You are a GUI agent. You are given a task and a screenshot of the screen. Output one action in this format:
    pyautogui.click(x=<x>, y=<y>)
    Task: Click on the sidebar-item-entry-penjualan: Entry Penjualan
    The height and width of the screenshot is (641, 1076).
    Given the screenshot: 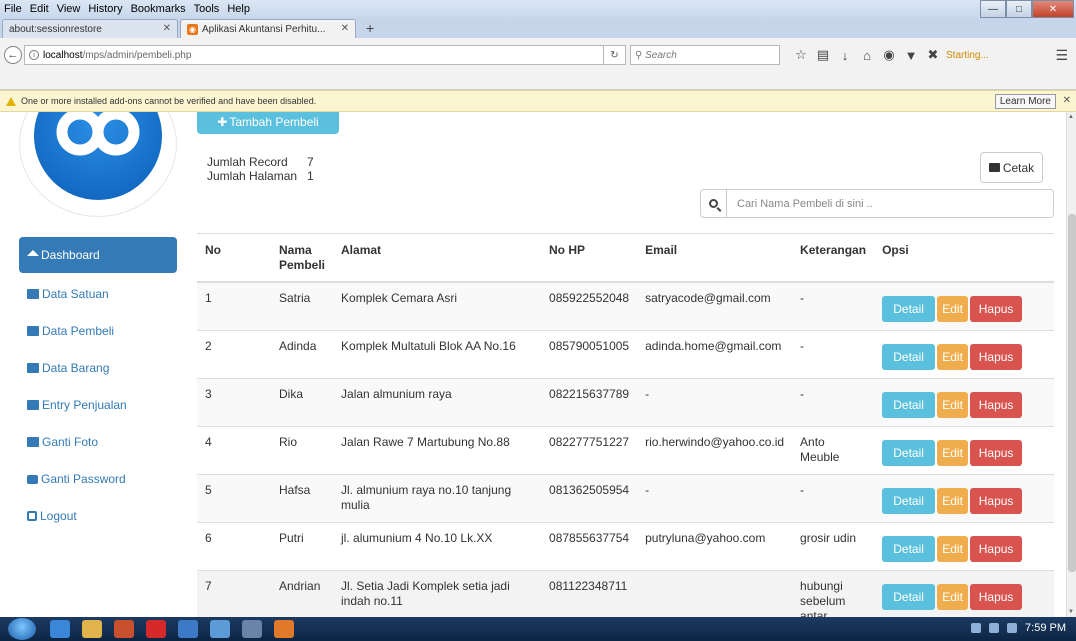 What is the action you would take?
    pyautogui.click(x=98, y=404)
    